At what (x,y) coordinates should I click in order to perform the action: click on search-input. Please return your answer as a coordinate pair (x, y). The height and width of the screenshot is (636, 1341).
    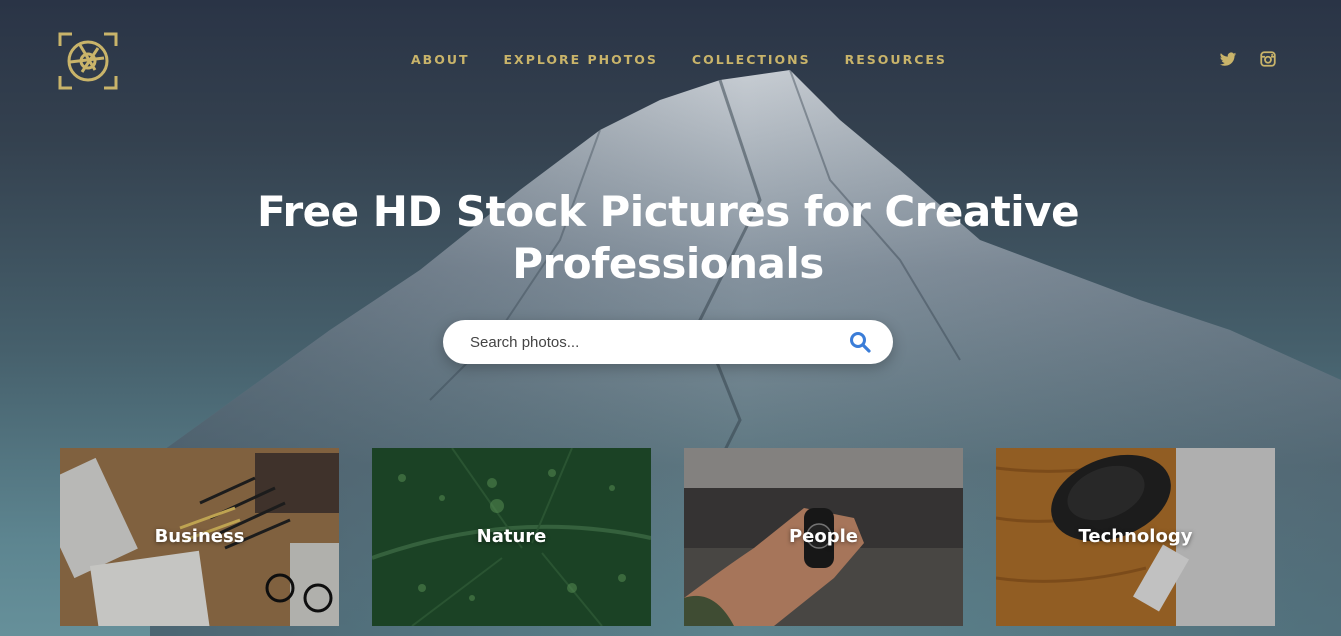
    Looking at the image, I should click on (650, 342).